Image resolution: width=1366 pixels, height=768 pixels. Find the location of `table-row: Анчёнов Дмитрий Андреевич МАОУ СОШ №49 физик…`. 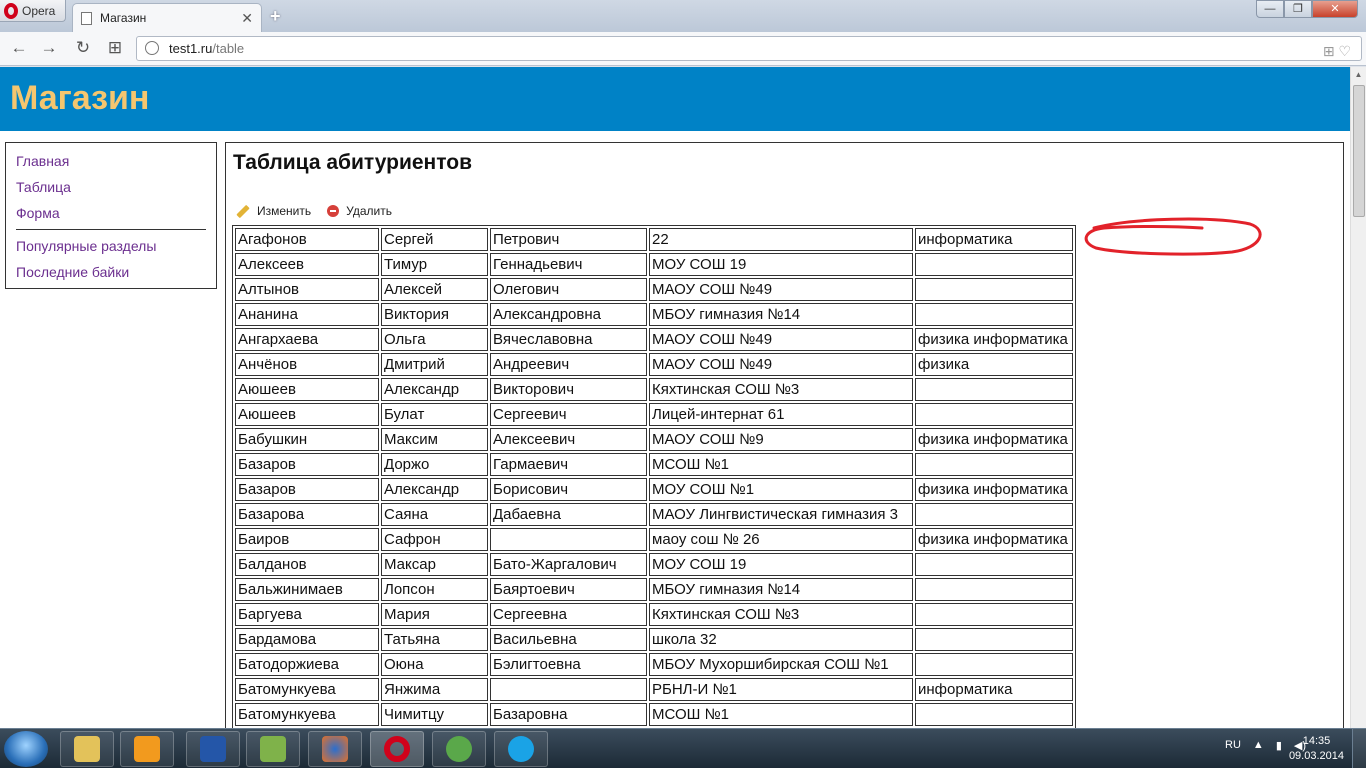

table-row: Анчёнов Дмитрий Андреевич МАОУ СОШ №49 физик… is located at coordinates (654, 364).